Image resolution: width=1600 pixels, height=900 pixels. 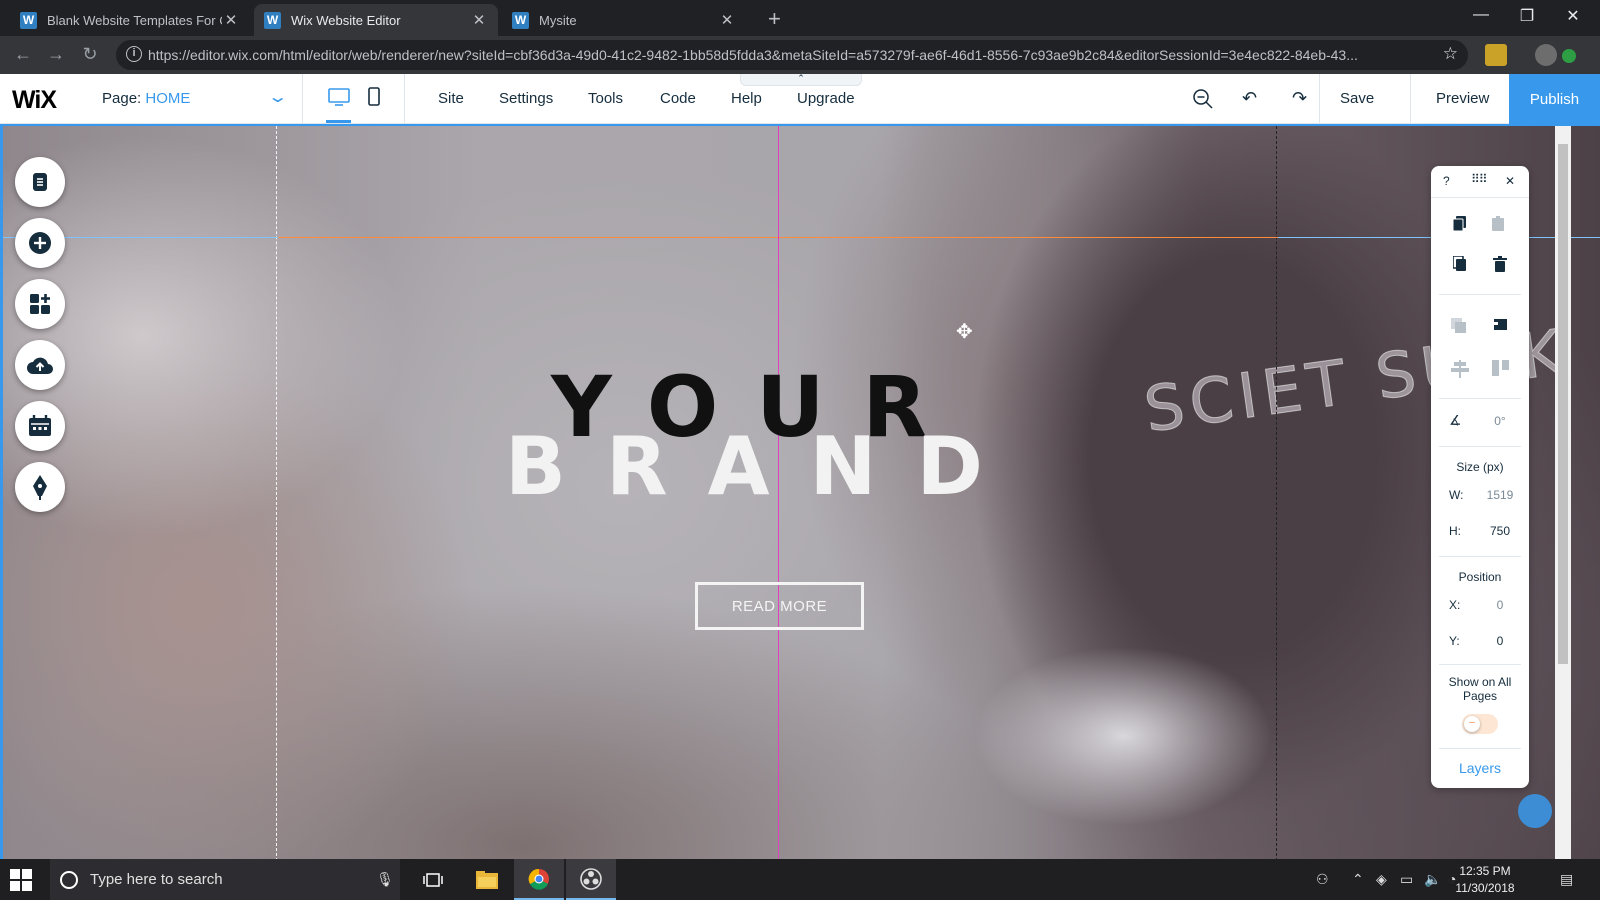 I want to click on headline-brand: BRAND, so click(x=764, y=467).